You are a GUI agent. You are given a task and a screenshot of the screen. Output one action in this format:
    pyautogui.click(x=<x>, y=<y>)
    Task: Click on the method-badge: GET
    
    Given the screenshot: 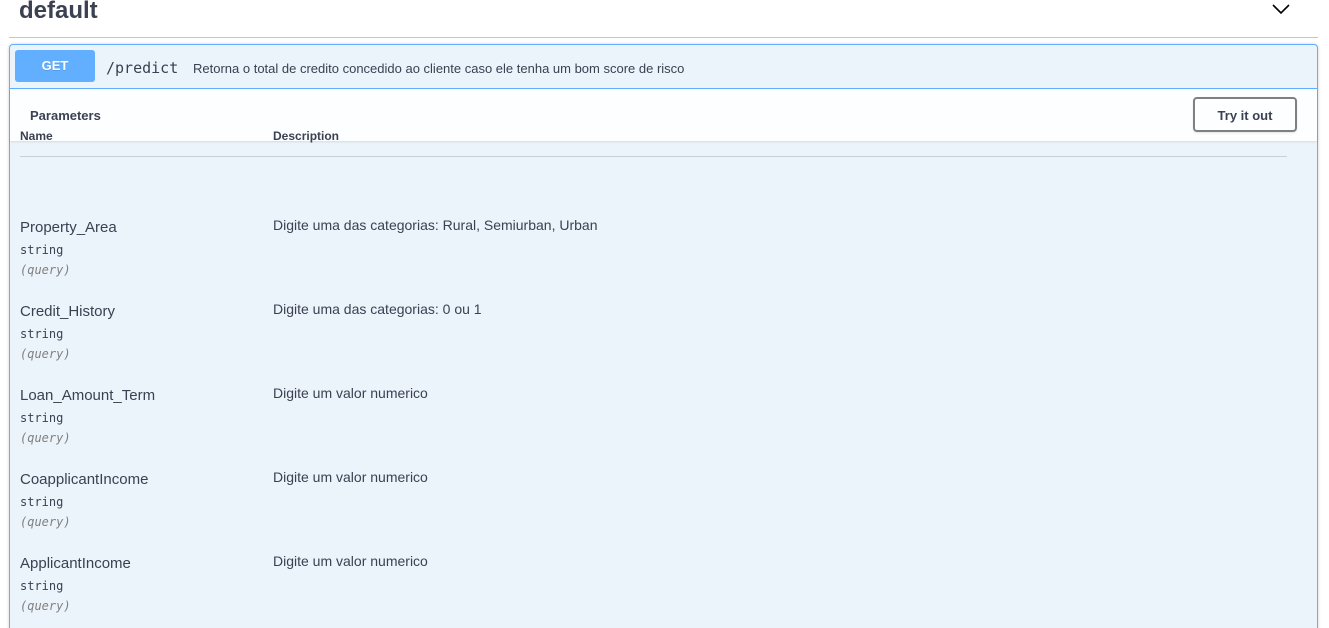 What is the action you would take?
    pyautogui.click(x=55, y=66)
    